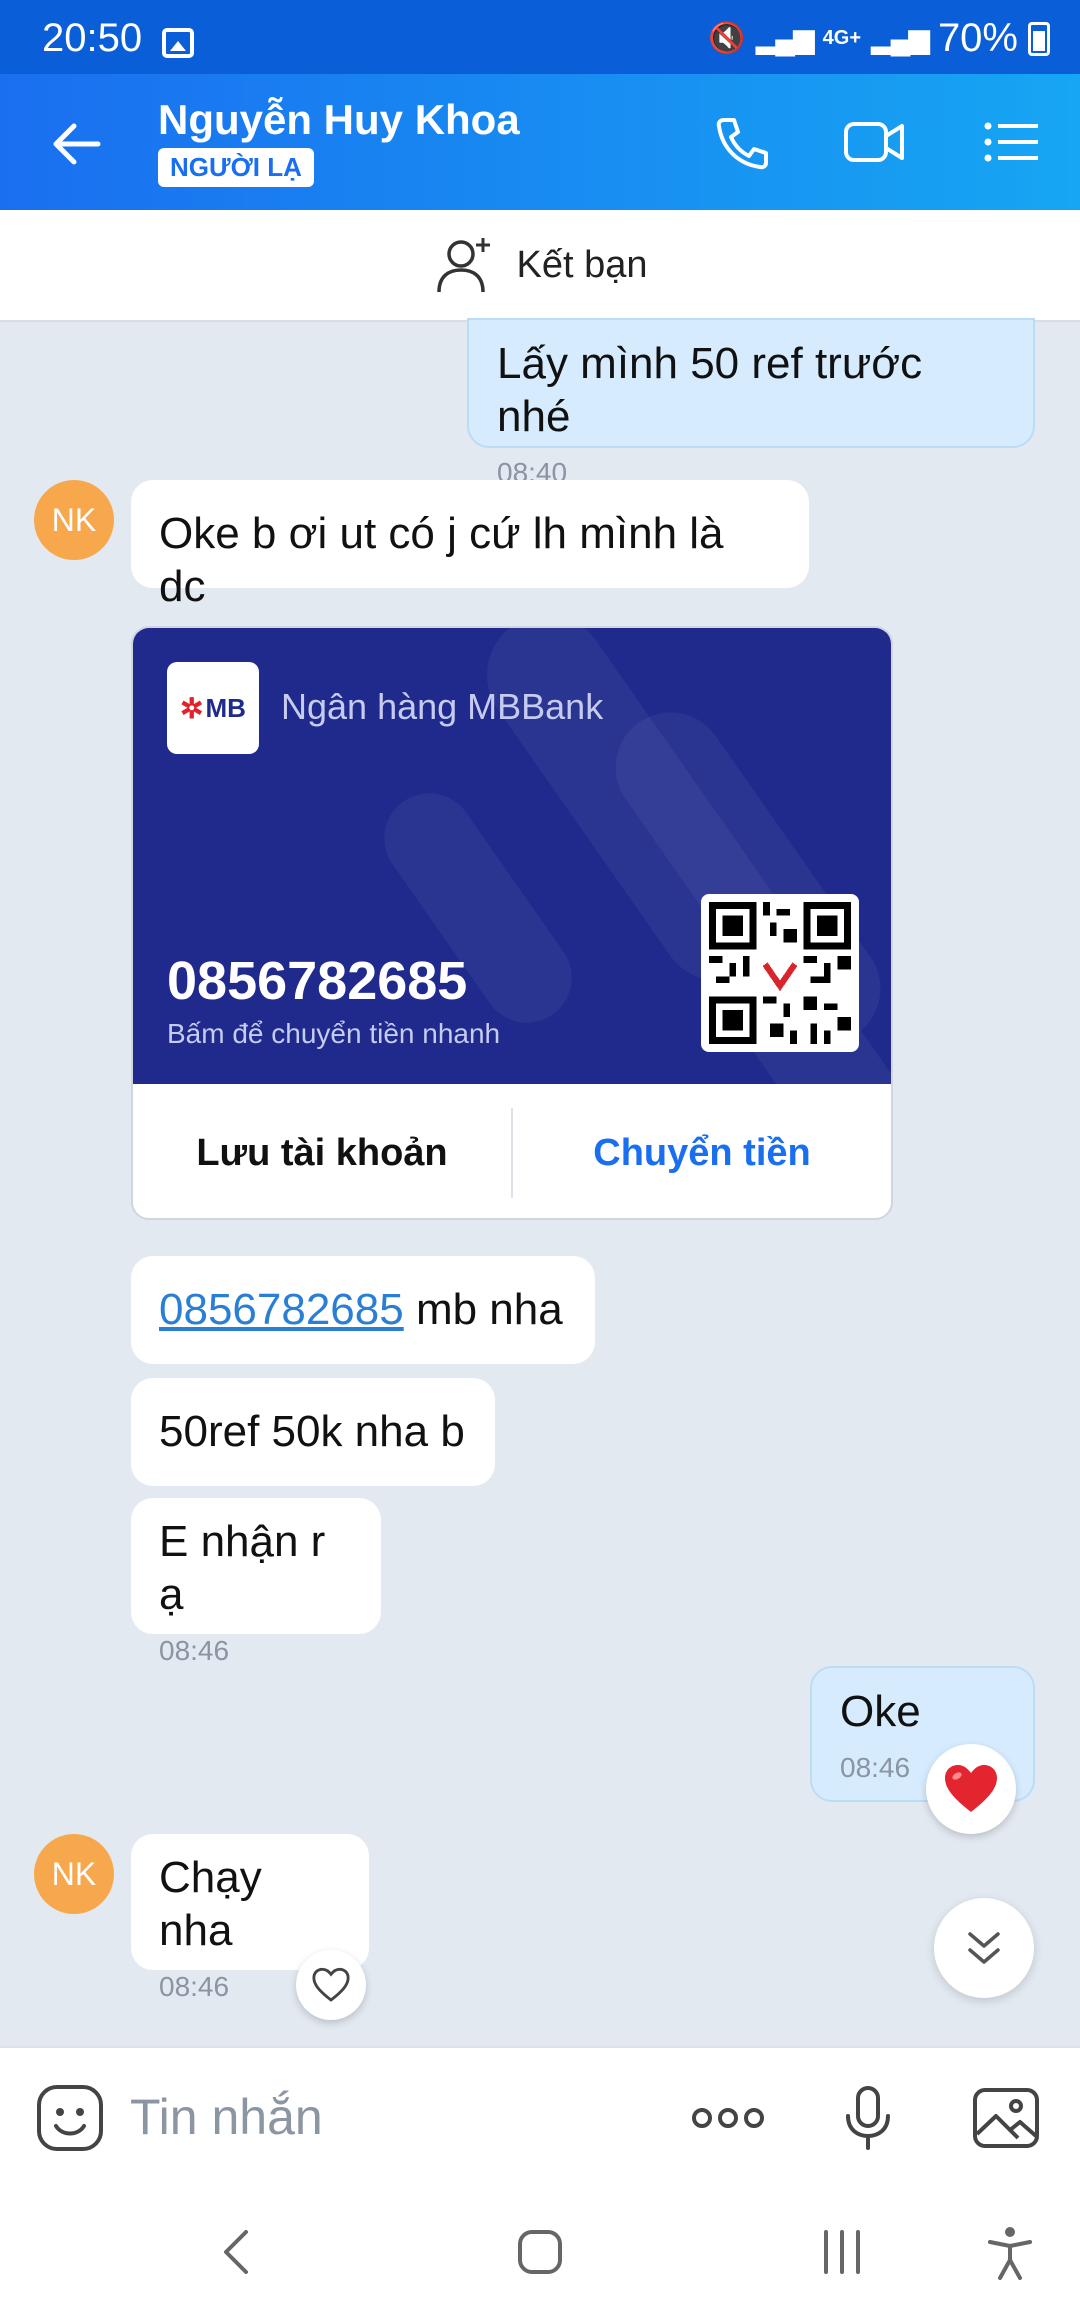 This screenshot has height=2316, width=1080. Describe the element at coordinates (900, 38) in the screenshot. I see `signal-icon-2: ▂▄▆` at that location.